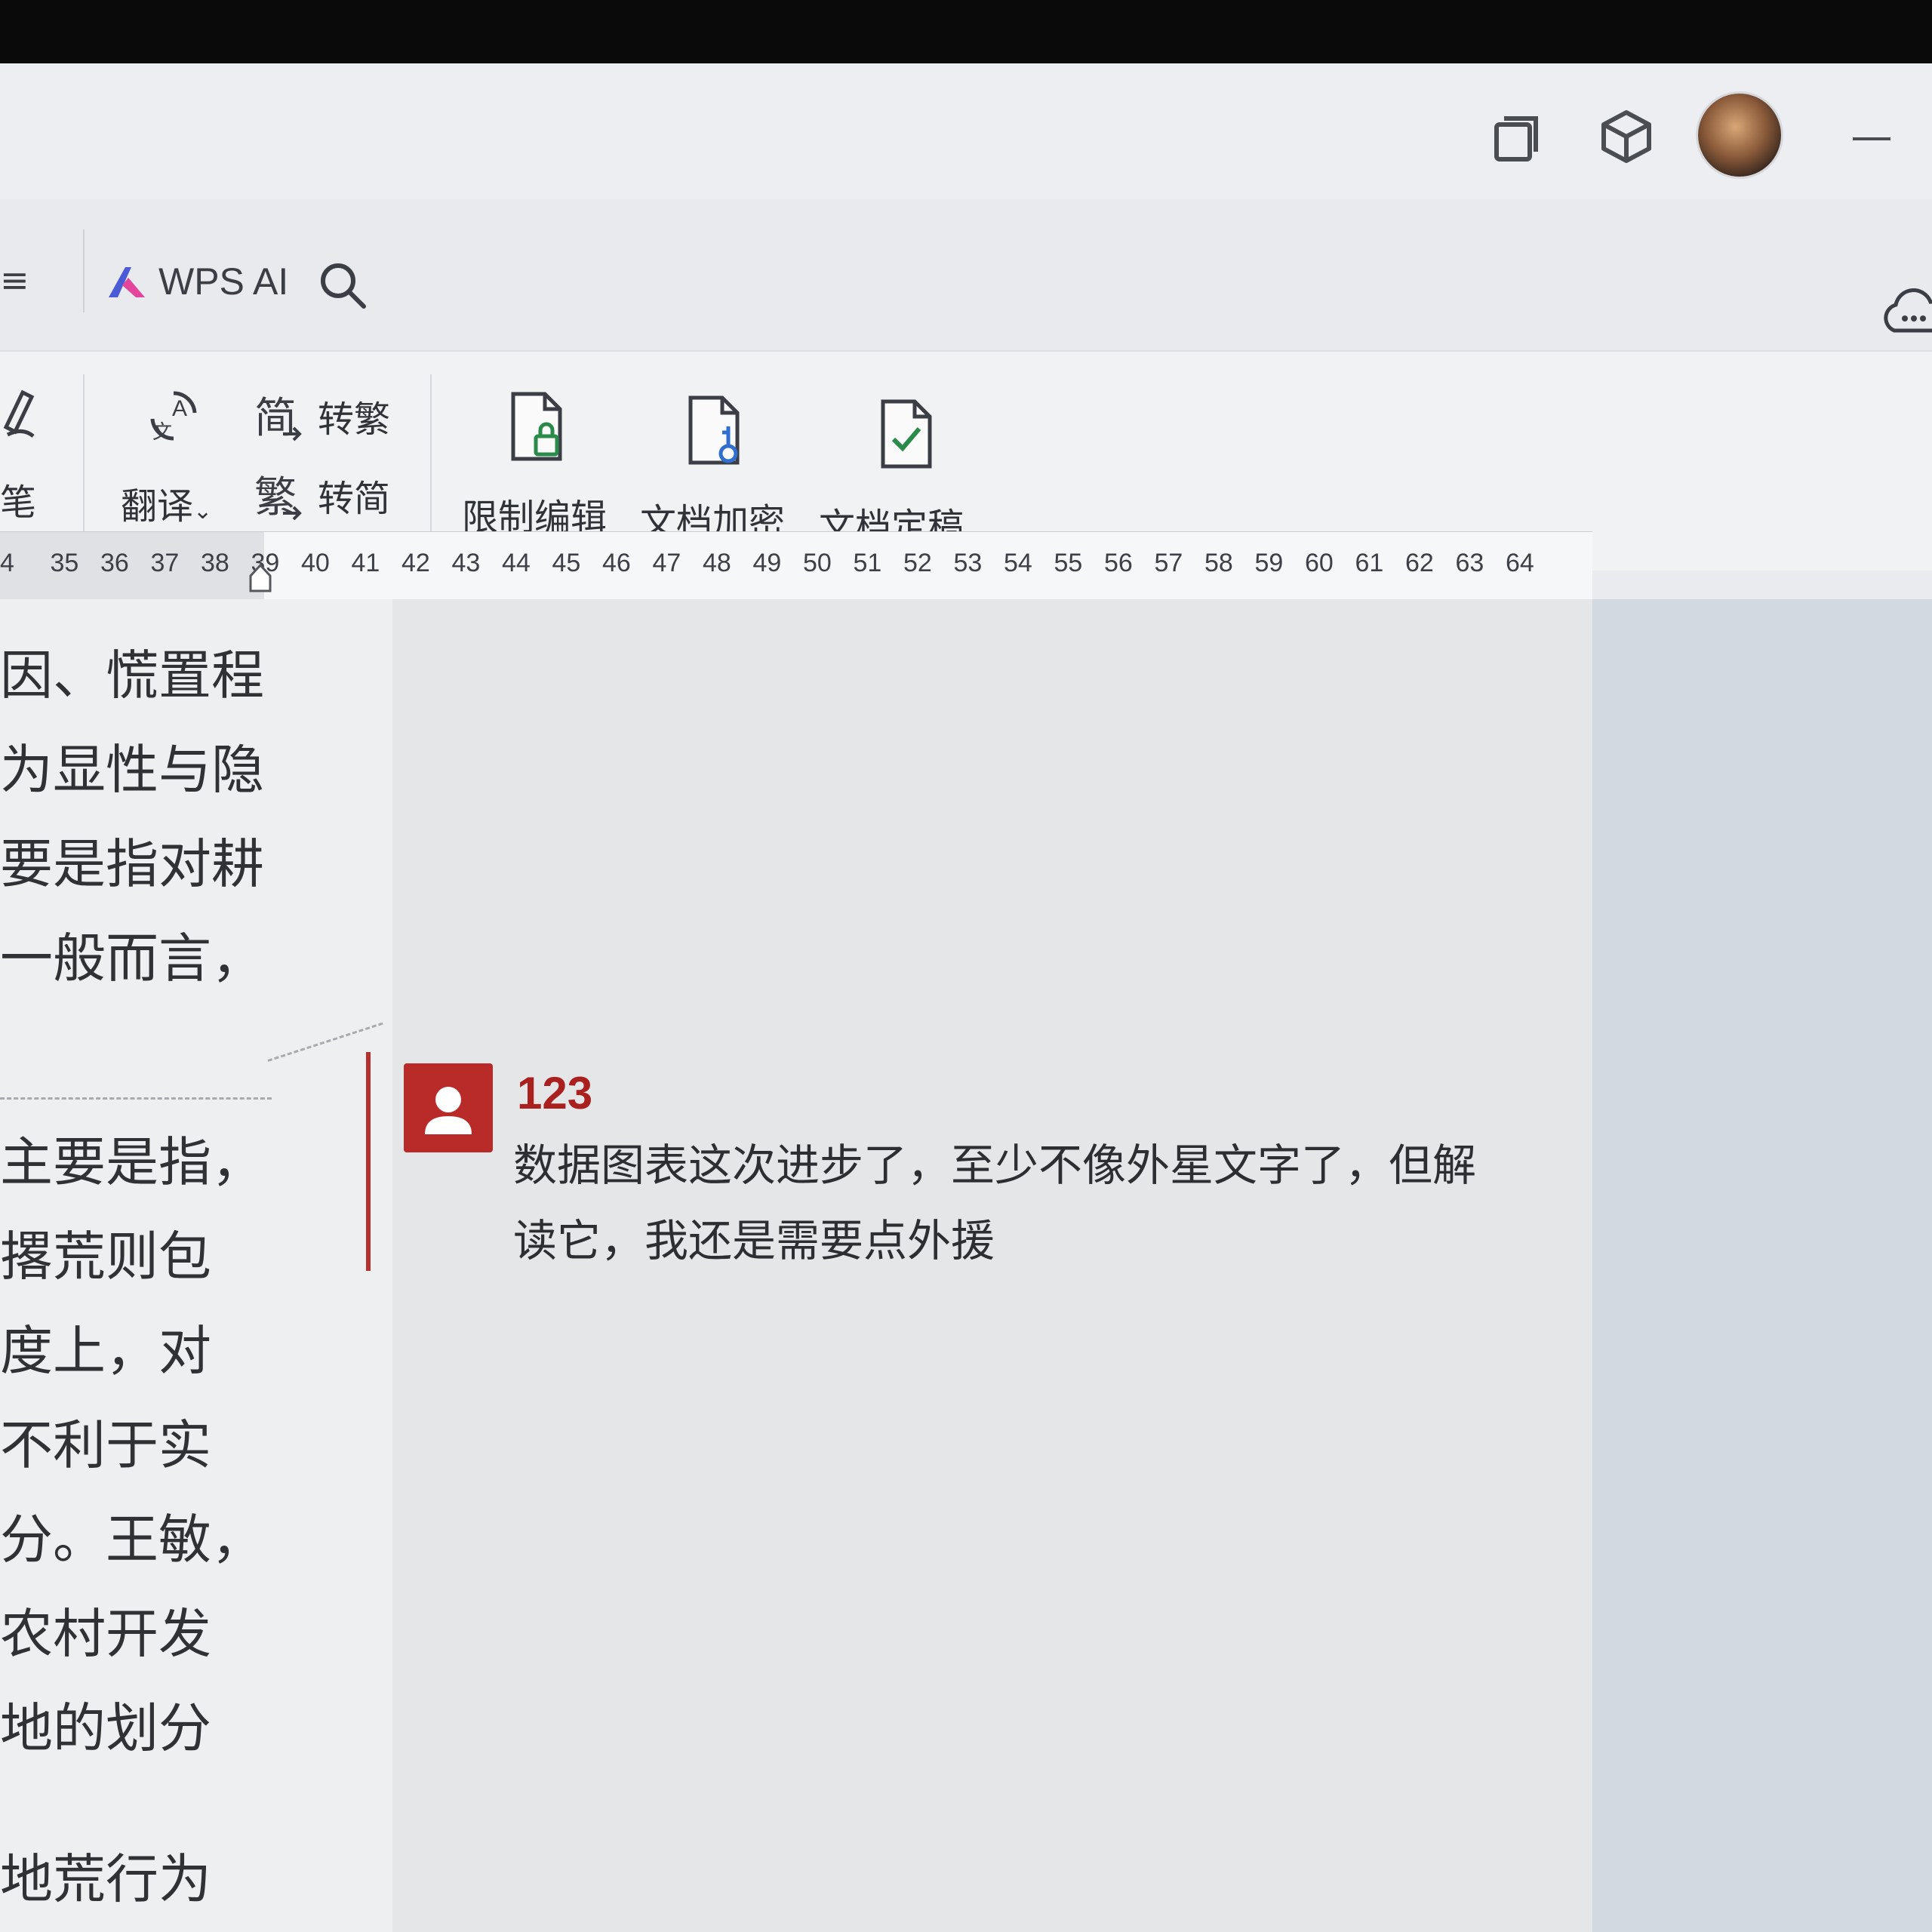 Image resolution: width=1932 pixels, height=1932 pixels. I want to click on comment-author: 123, so click(555, 1093).